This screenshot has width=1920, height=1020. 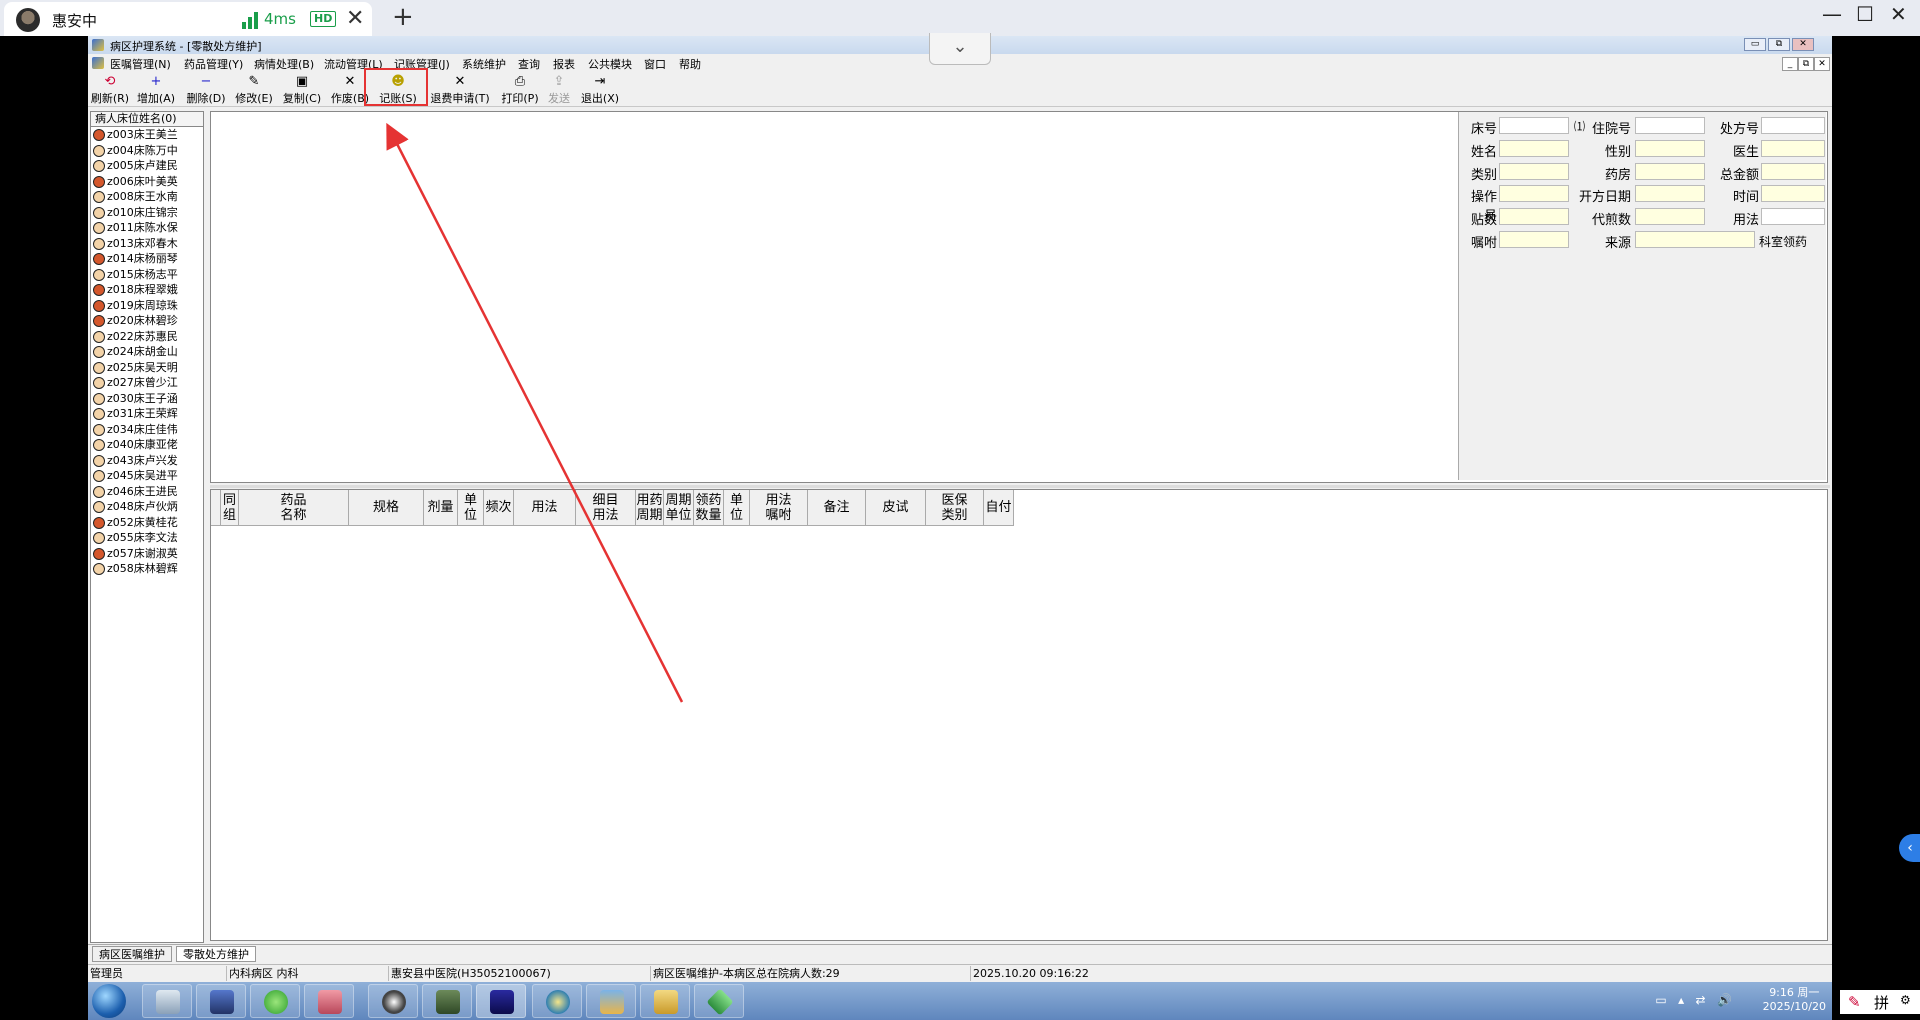 I want to click on start-button, so click(x=109, y=1001).